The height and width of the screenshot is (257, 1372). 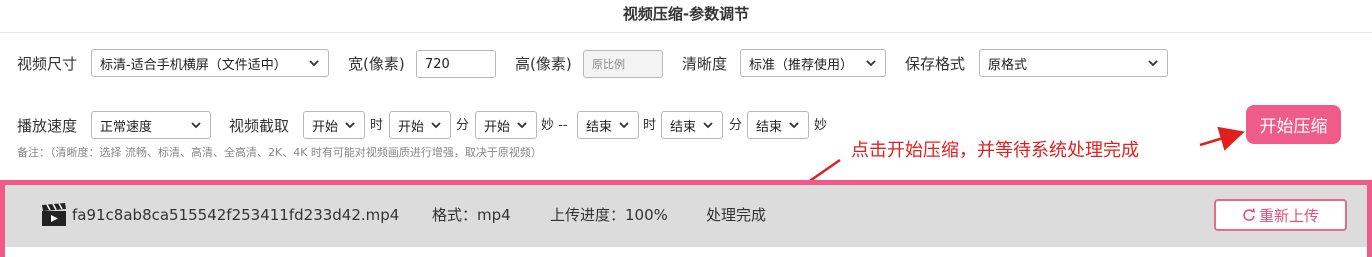 What do you see at coordinates (1249, 214) in the screenshot?
I see `refresh-icon` at bounding box center [1249, 214].